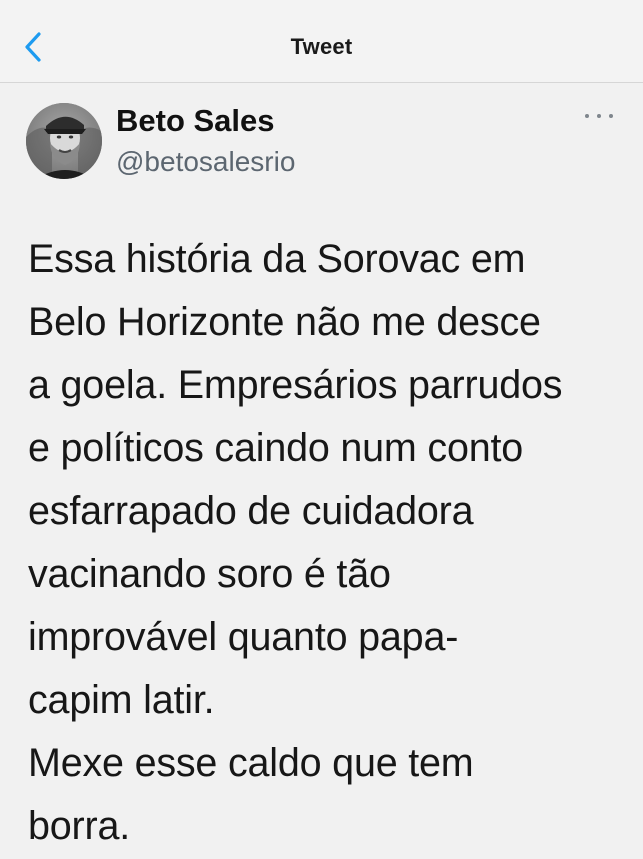  Describe the element at coordinates (251, 511) in the screenshot. I see `tweet-line: esfarrapado de cuidadora` at that location.